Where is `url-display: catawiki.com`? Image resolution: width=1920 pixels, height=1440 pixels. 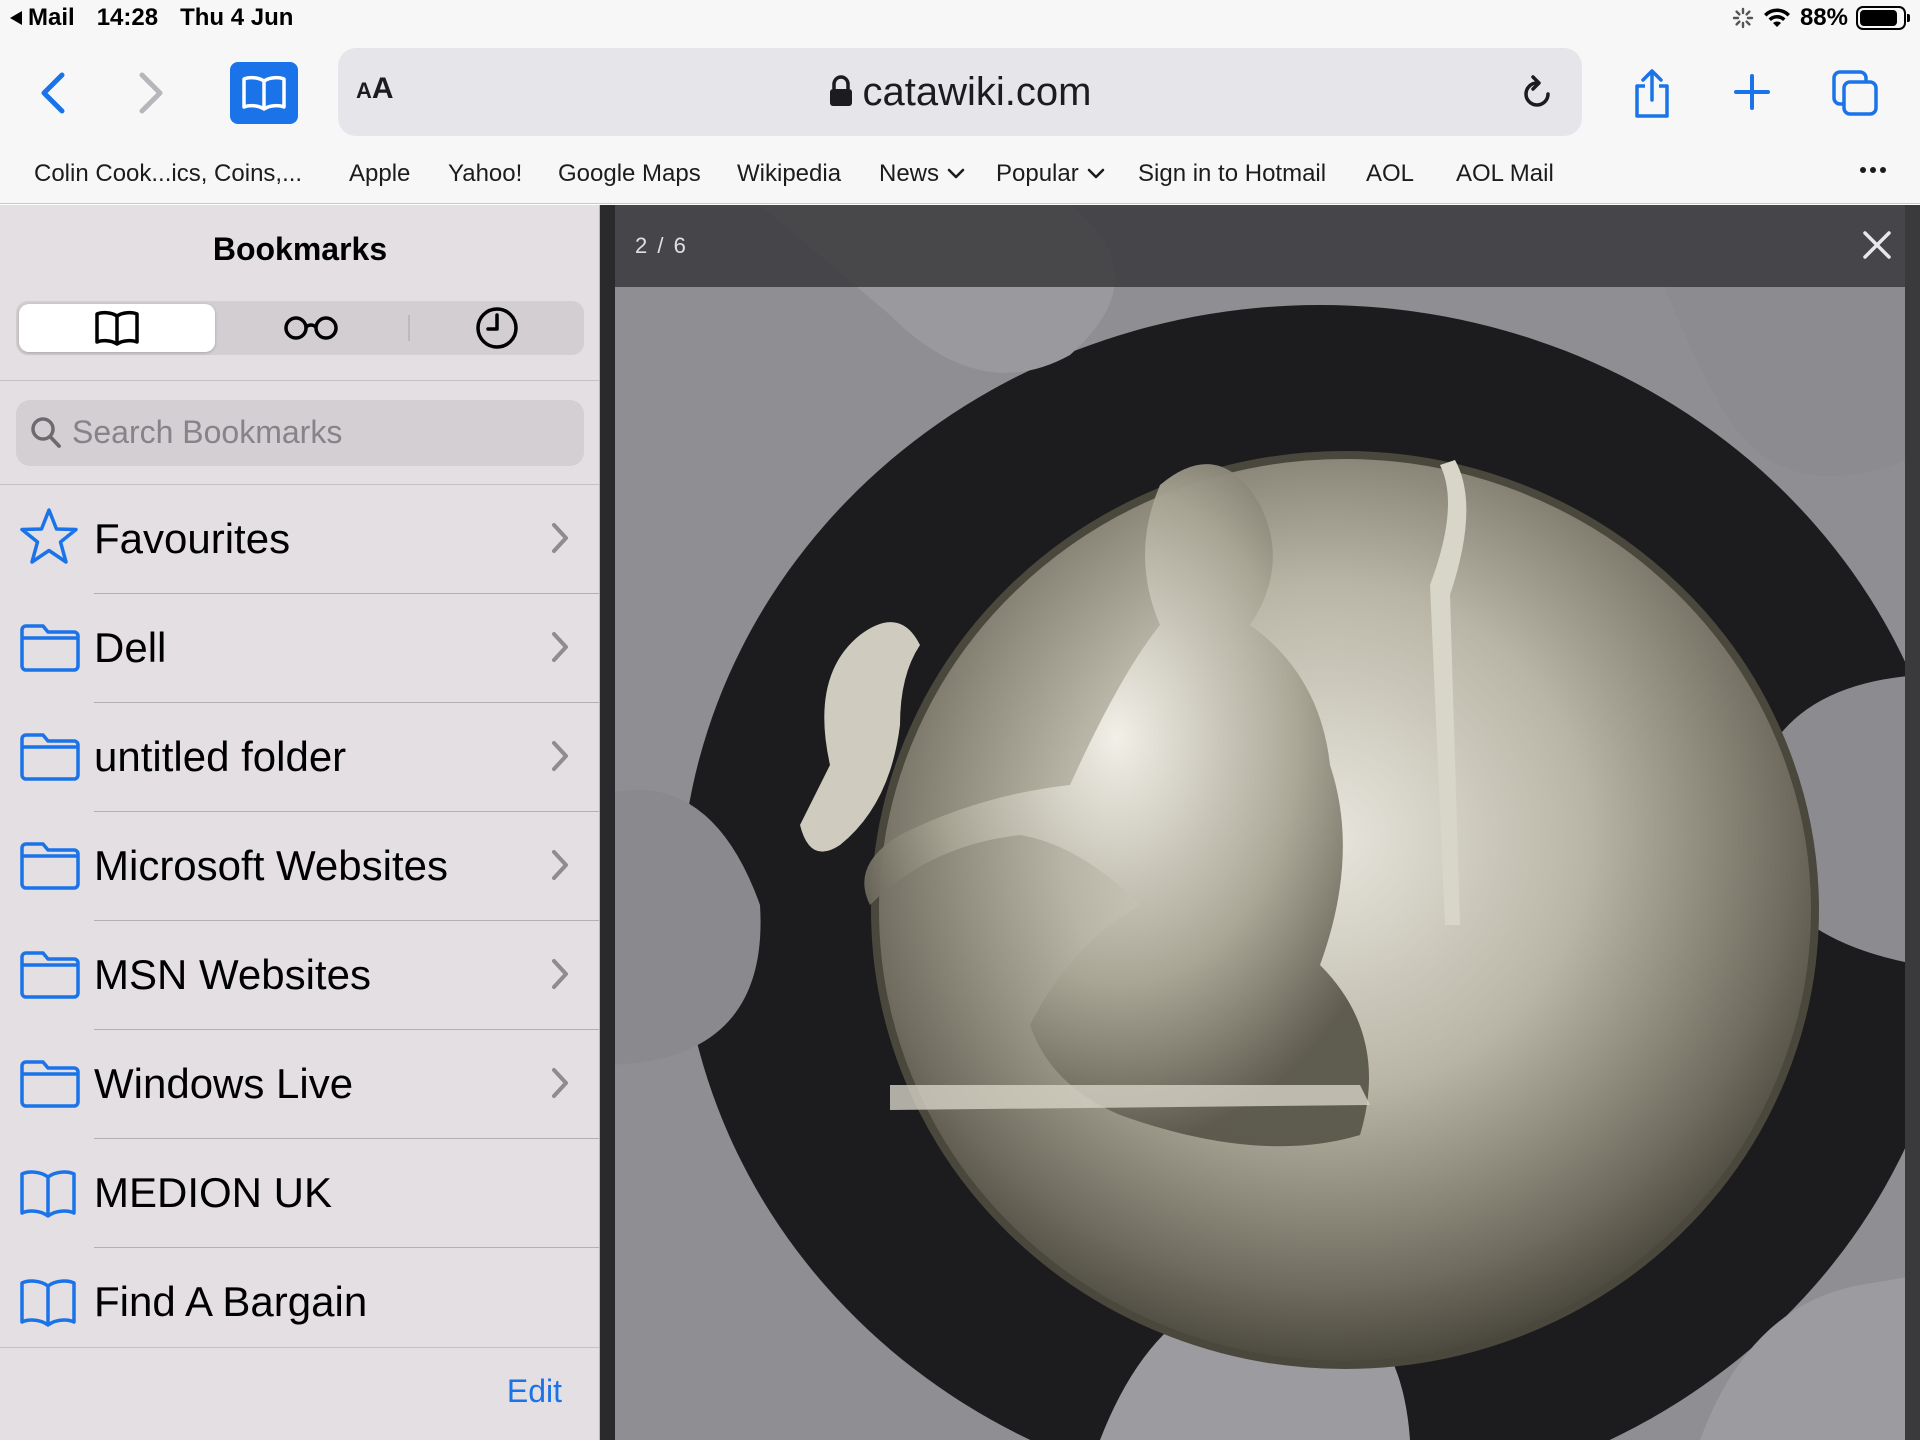
url-display: catawiki.com is located at coordinates (960, 92).